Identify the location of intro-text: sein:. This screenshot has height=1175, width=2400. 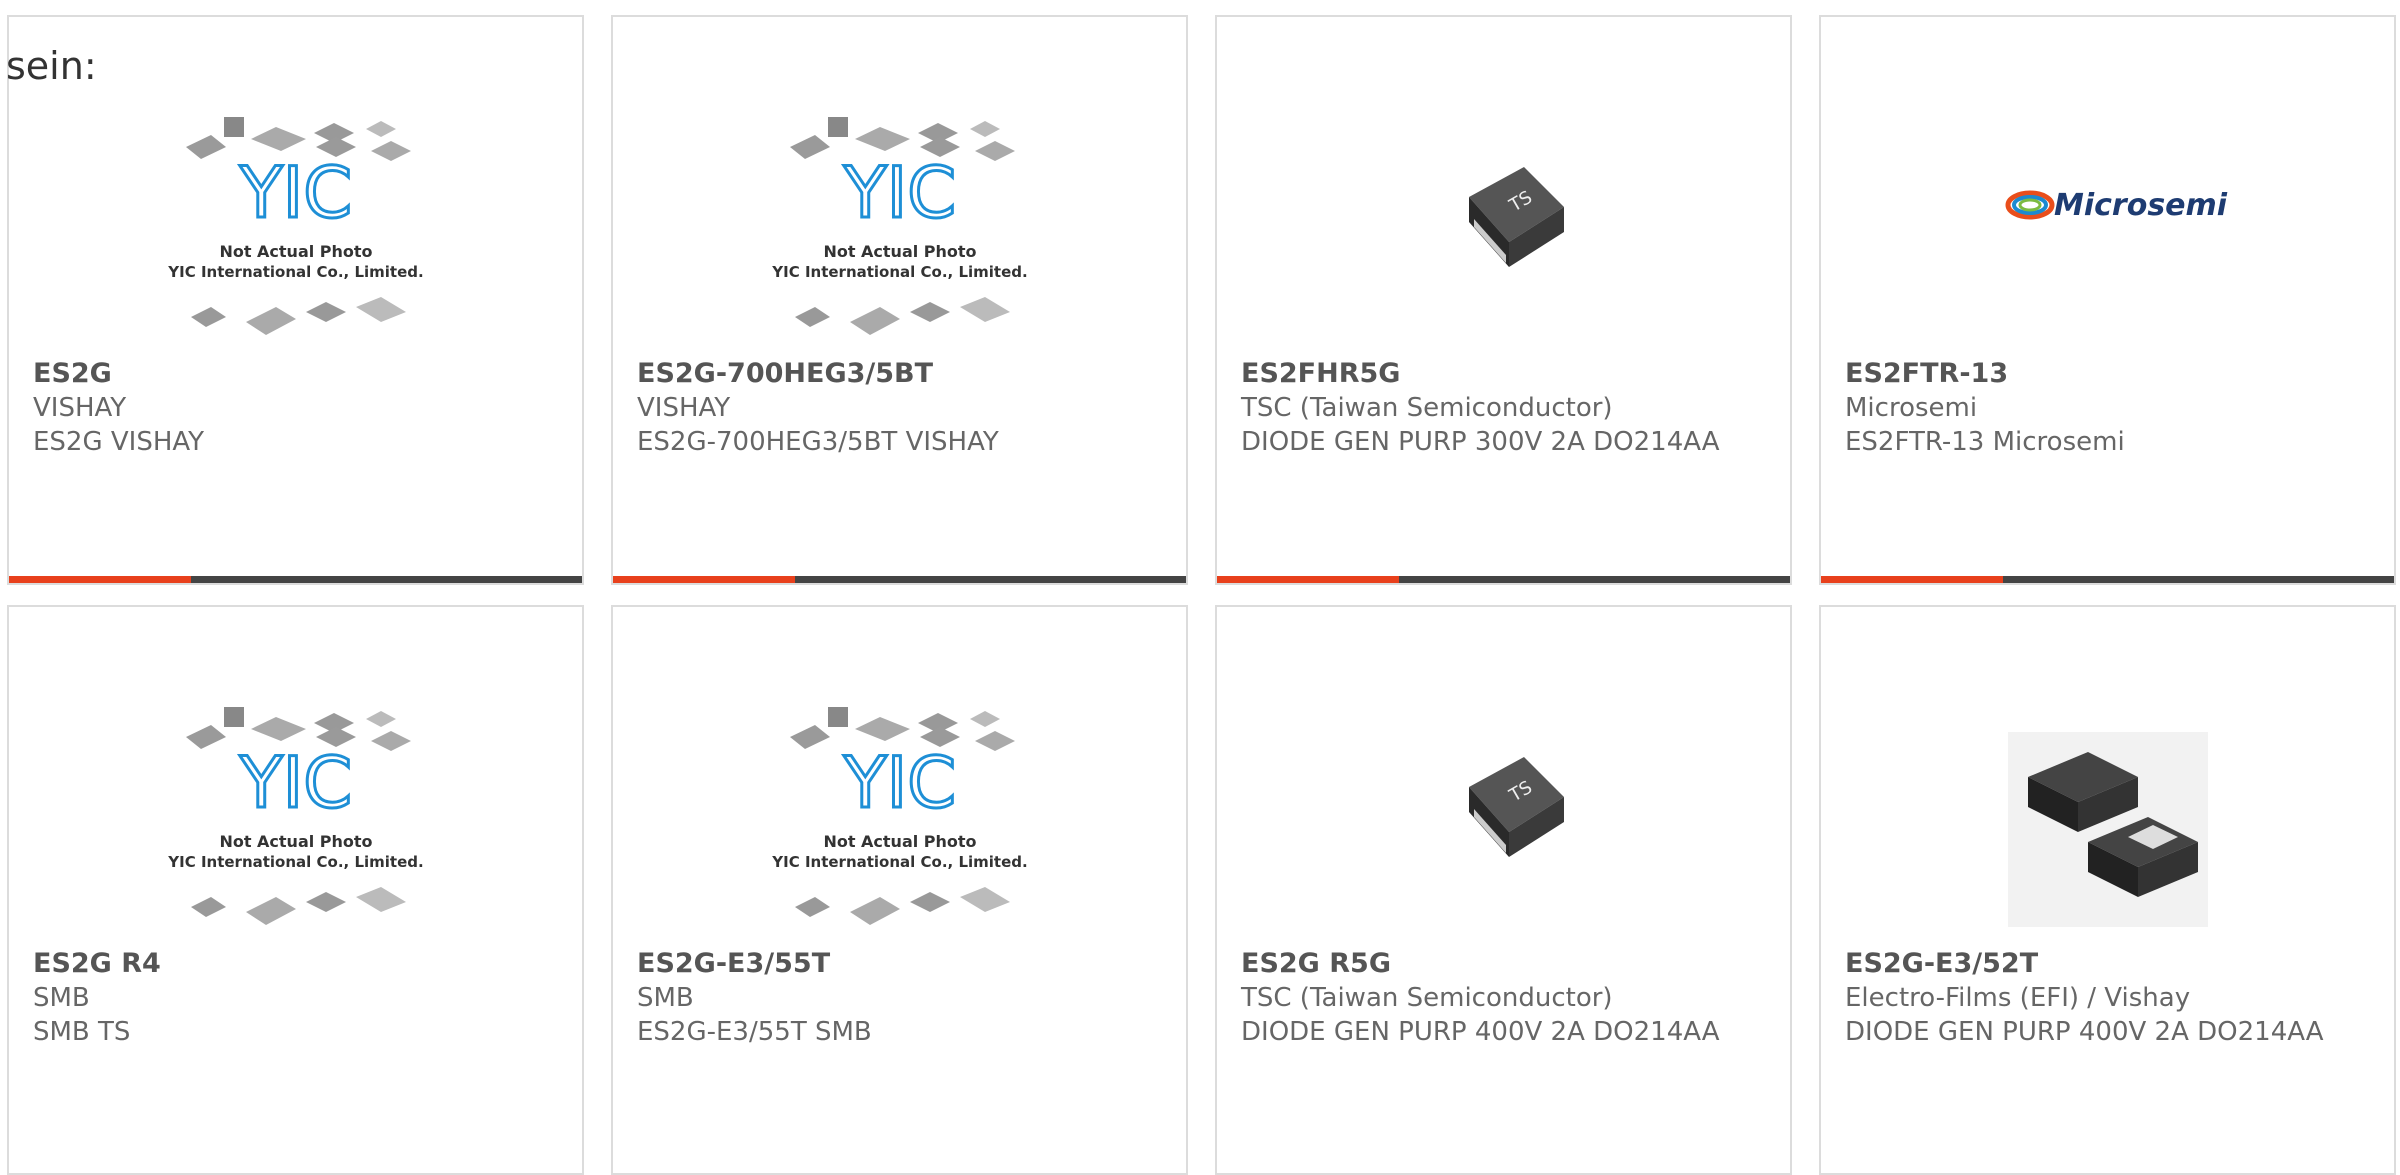
(51, 66).